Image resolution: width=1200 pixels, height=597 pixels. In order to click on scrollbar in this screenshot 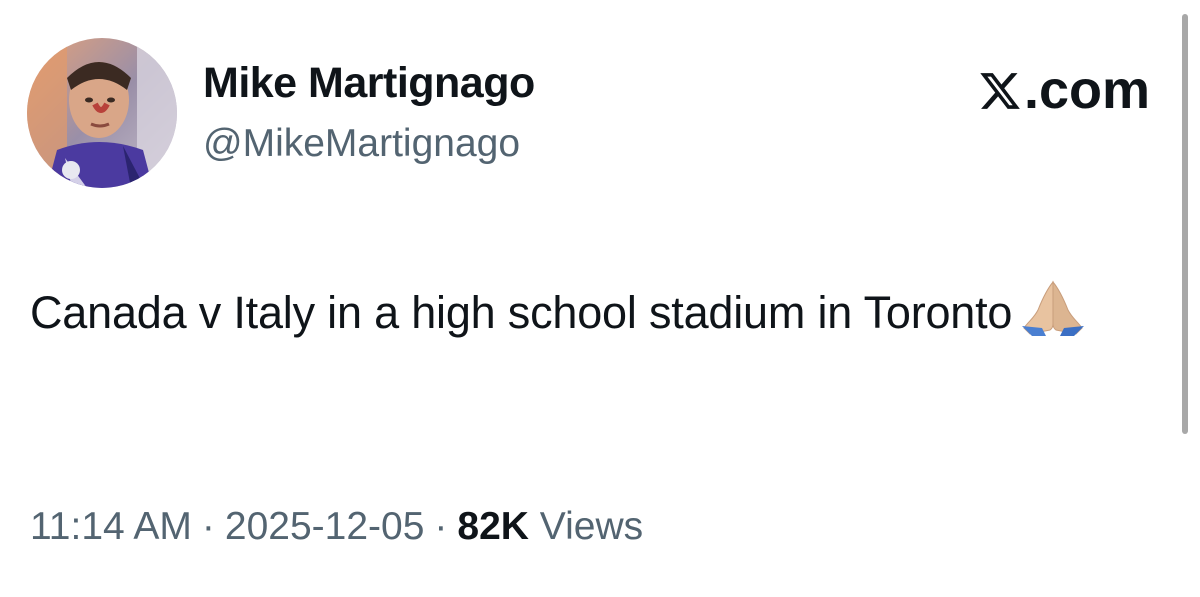, I will do `click(1185, 224)`.